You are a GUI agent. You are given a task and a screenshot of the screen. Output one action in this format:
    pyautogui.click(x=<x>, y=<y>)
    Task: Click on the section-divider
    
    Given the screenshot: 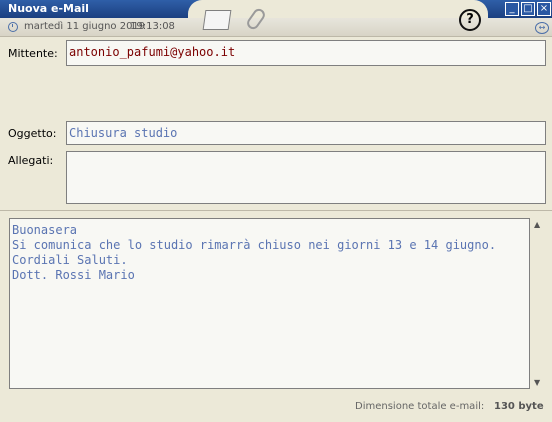 What is the action you would take?
    pyautogui.click(x=276, y=210)
    